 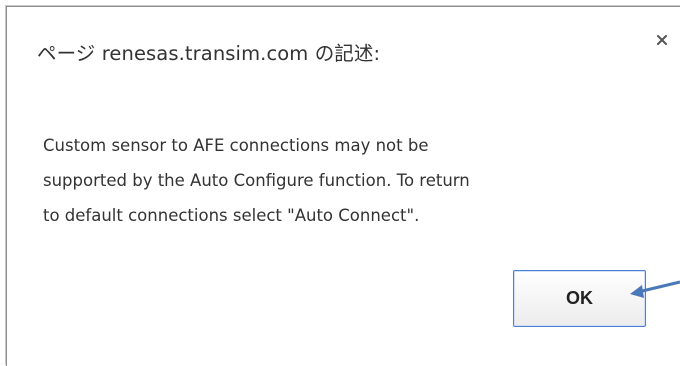 I want to click on close-icon, so click(x=662, y=40).